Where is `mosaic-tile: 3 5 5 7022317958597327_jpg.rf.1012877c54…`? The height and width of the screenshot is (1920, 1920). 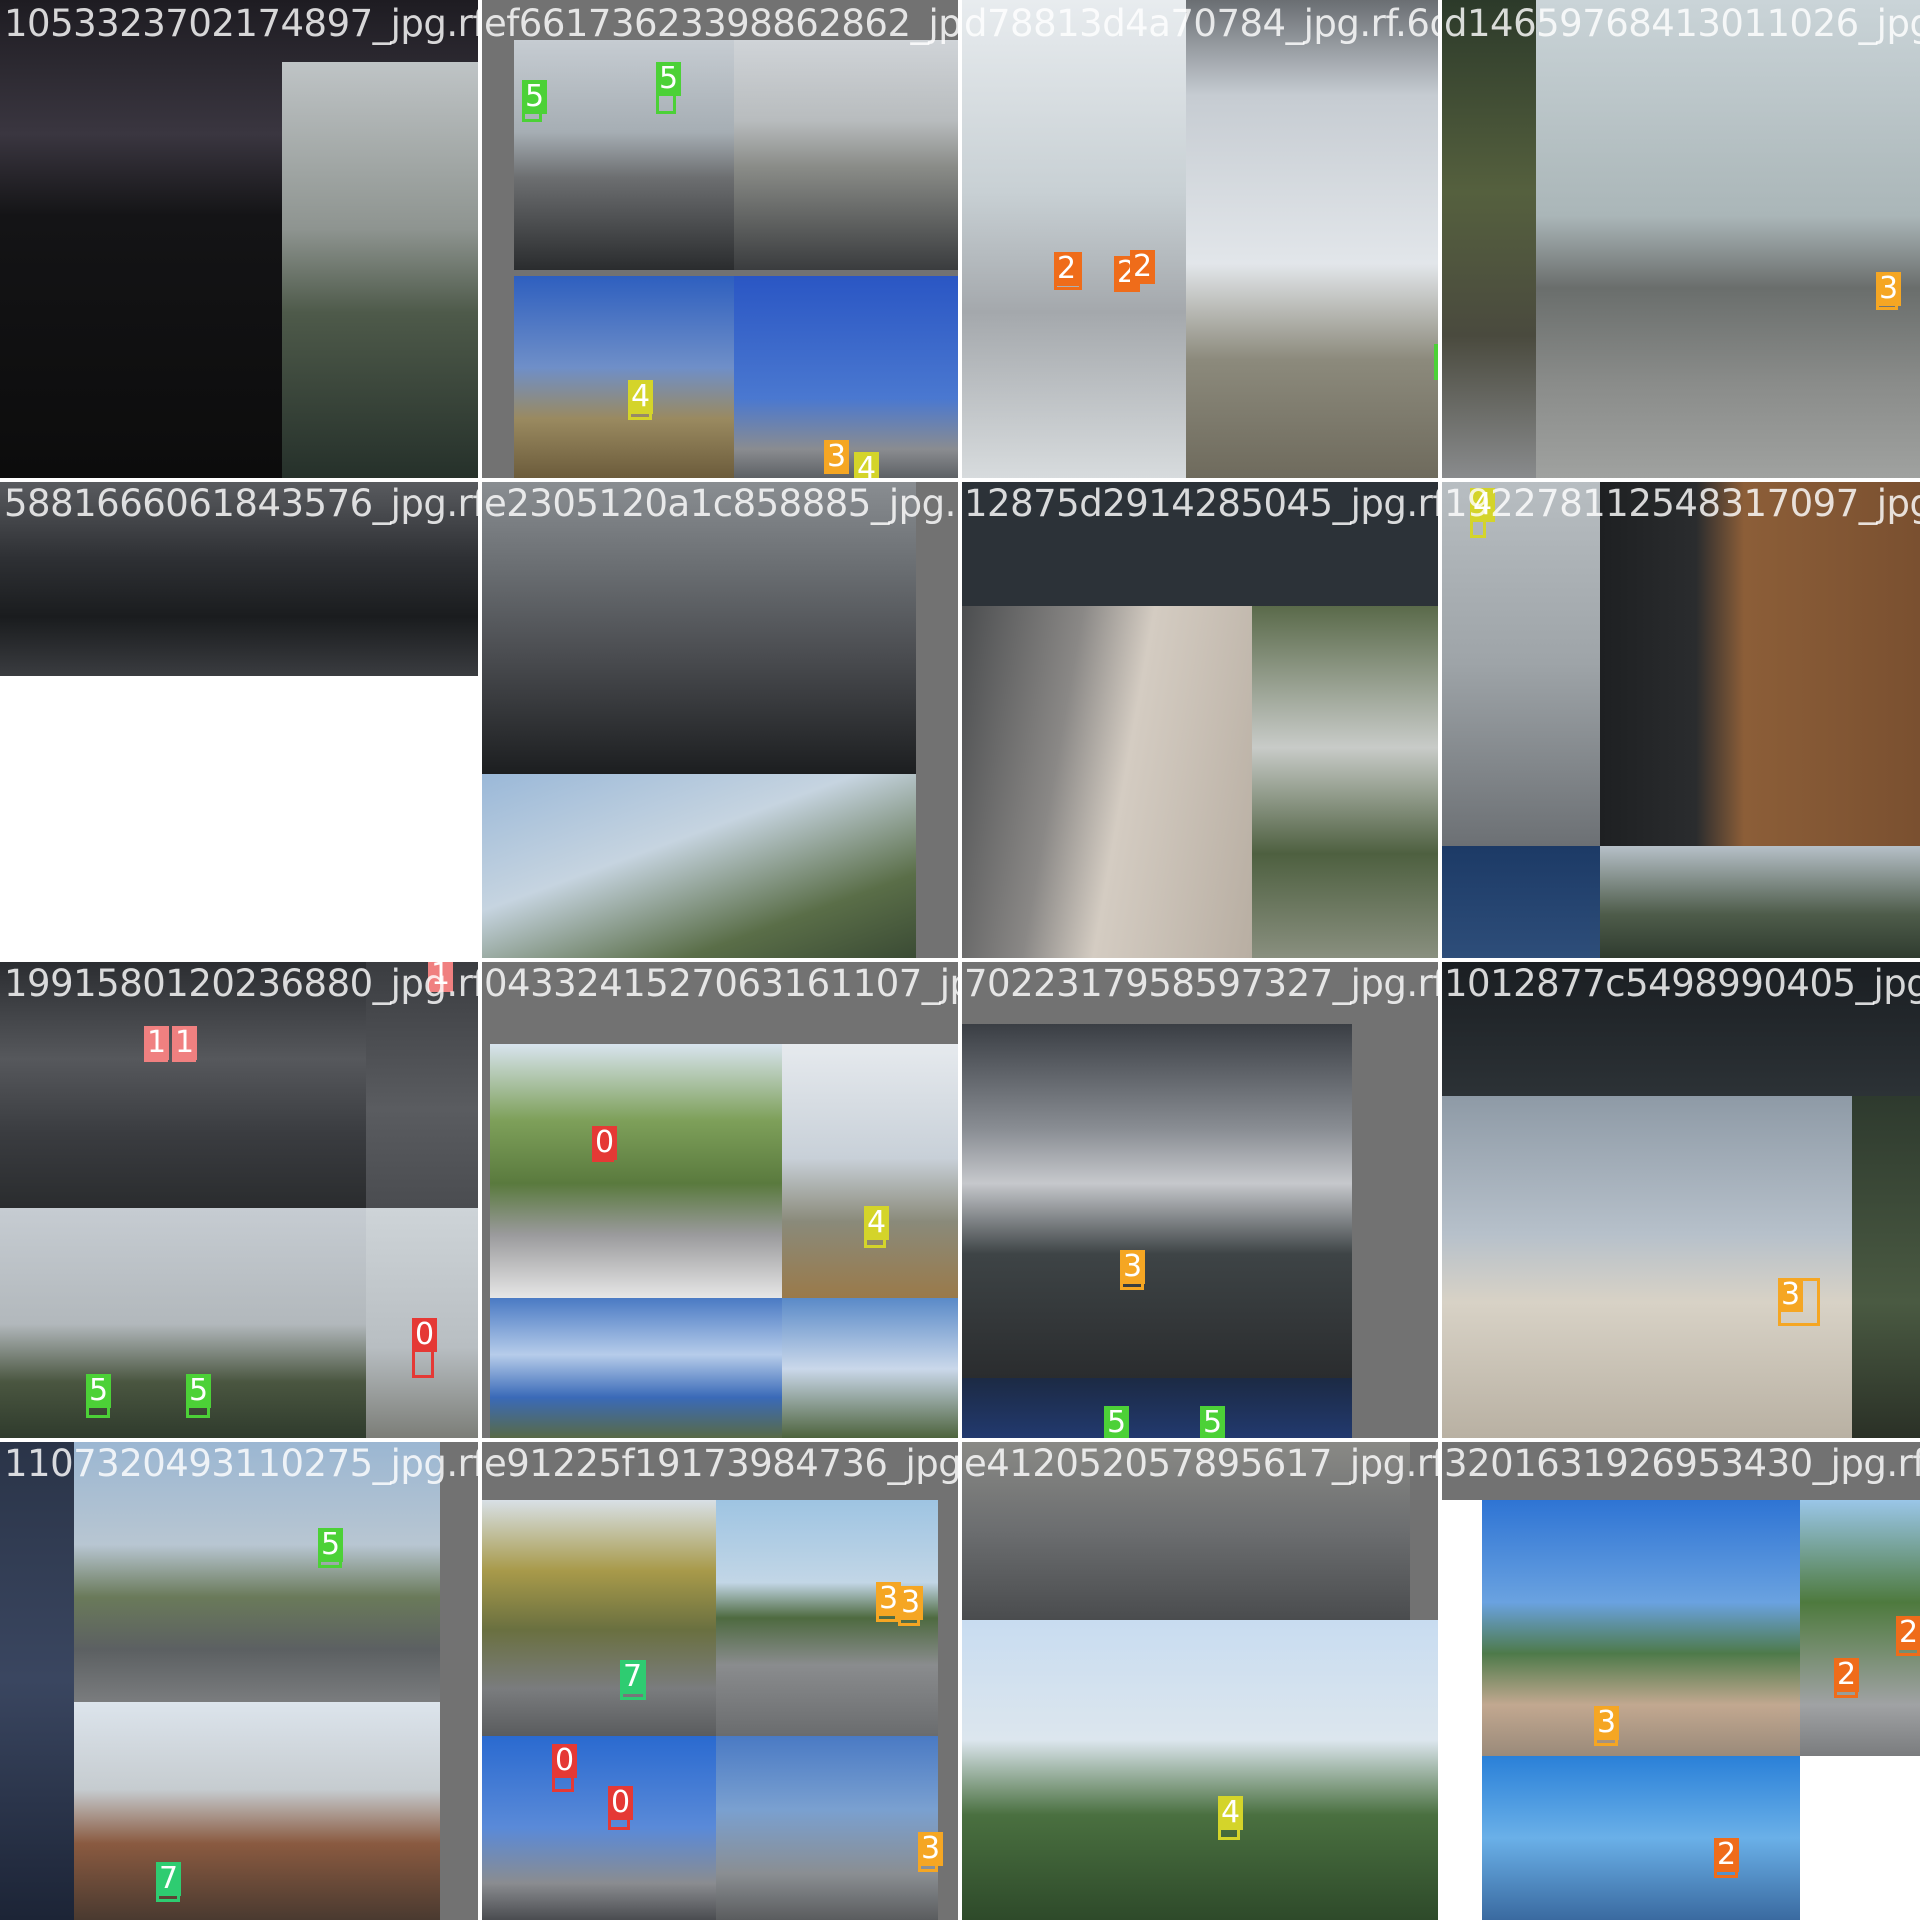 mosaic-tile: 3 5 5 7022317958597327_jpg.rf.1012877c54… is located at coordinates (1200, 1200).